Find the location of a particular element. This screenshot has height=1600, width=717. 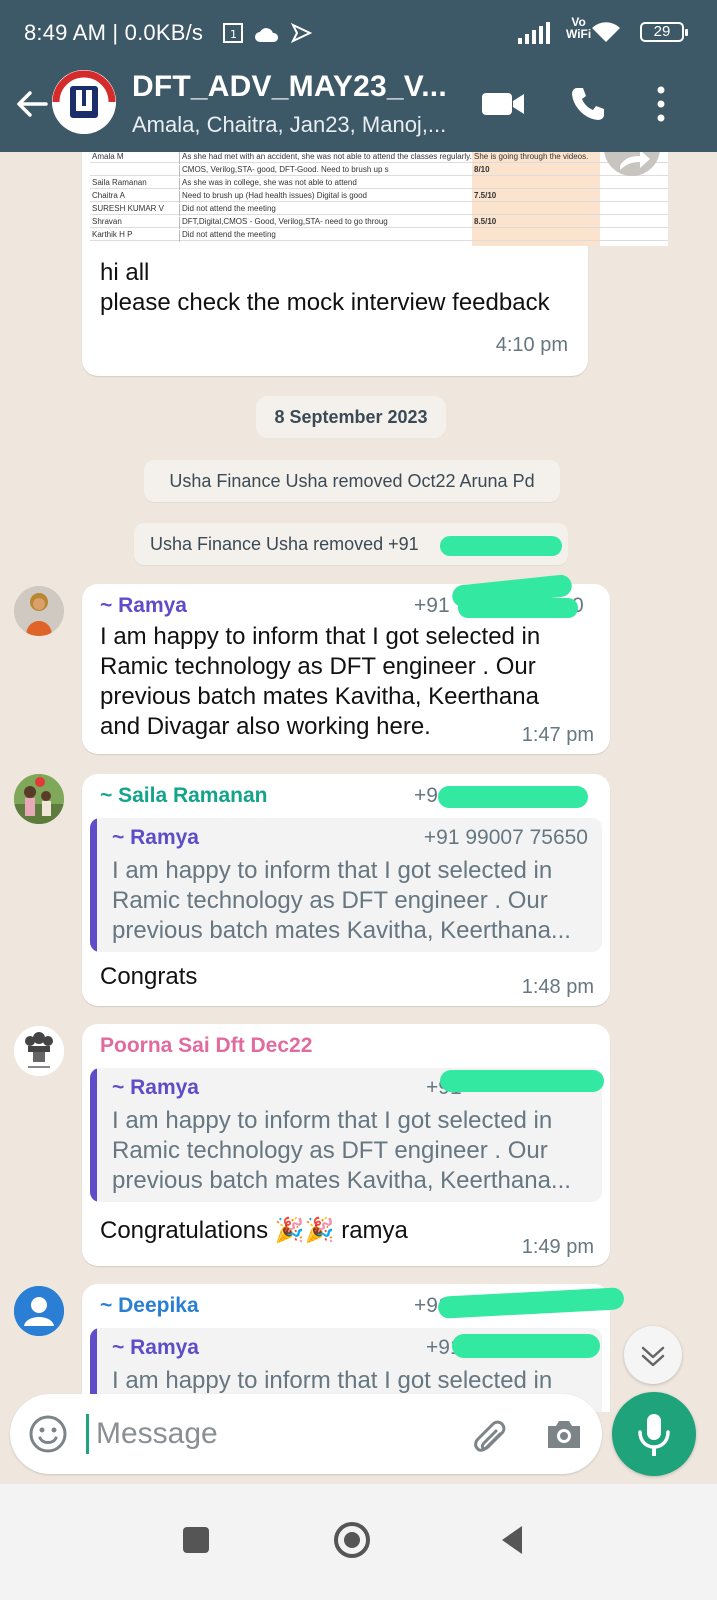

avatar-saila is located at coordinates (39, 799).